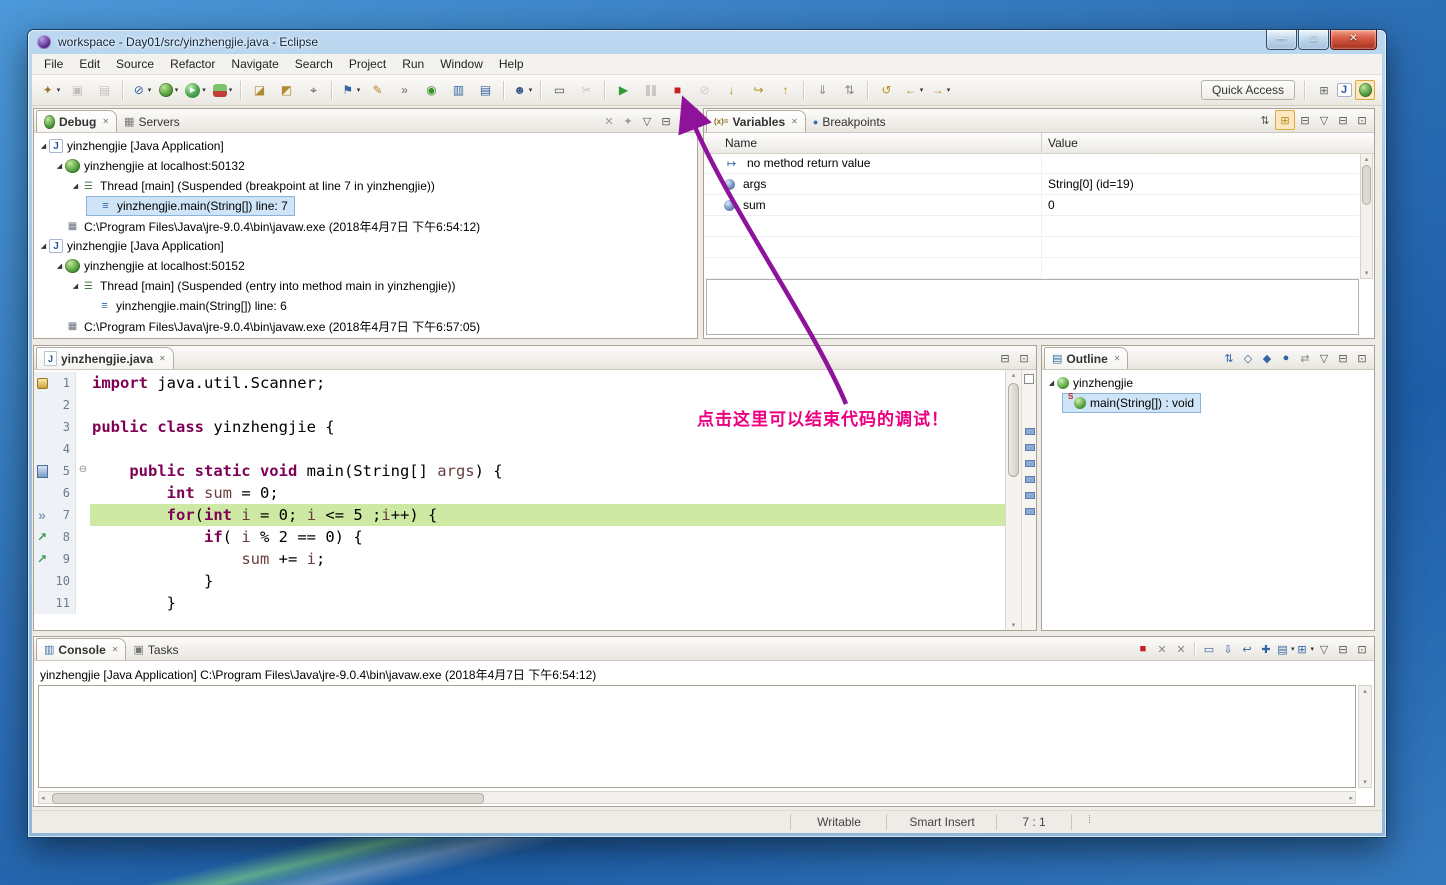 This screenshot has height=885, width=1446. What do you see at coordinates (105, 358) in the screenshot?
I see `tab-yinzhengjie-java: Jyinzhengjie.java ✕` at bounding box center [105, 358].